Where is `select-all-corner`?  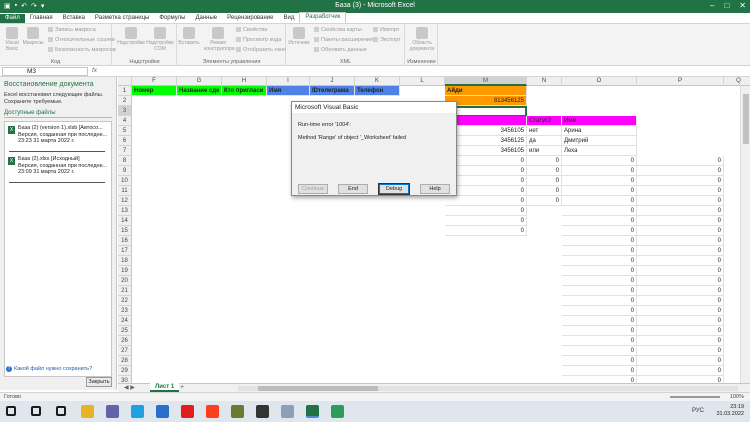
select-all-corner is located at coordinates (125, 81).